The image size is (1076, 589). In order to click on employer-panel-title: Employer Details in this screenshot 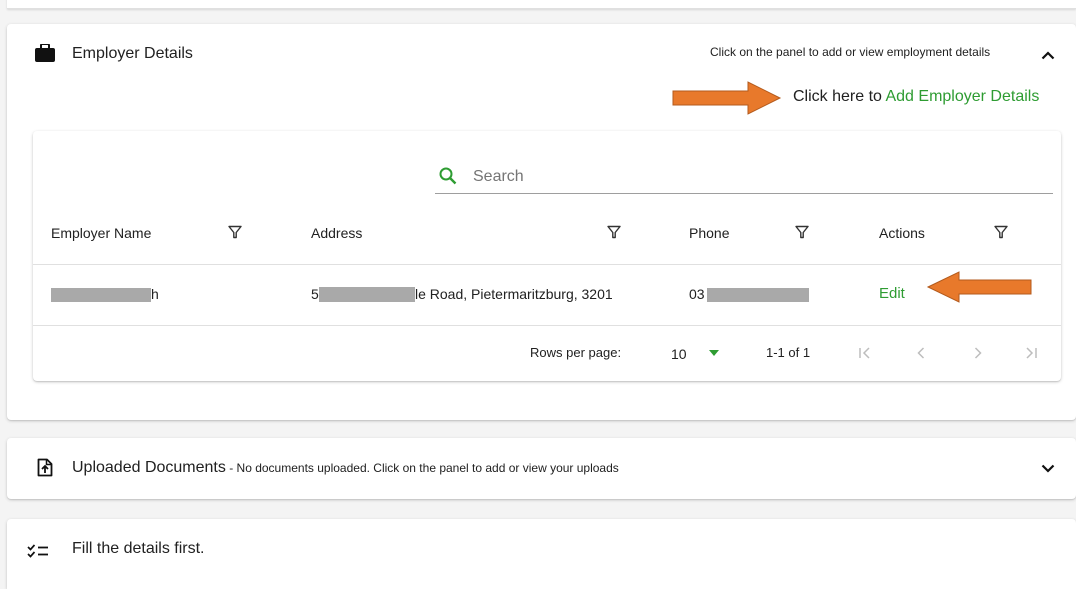, I will do `click(132, 53)`.